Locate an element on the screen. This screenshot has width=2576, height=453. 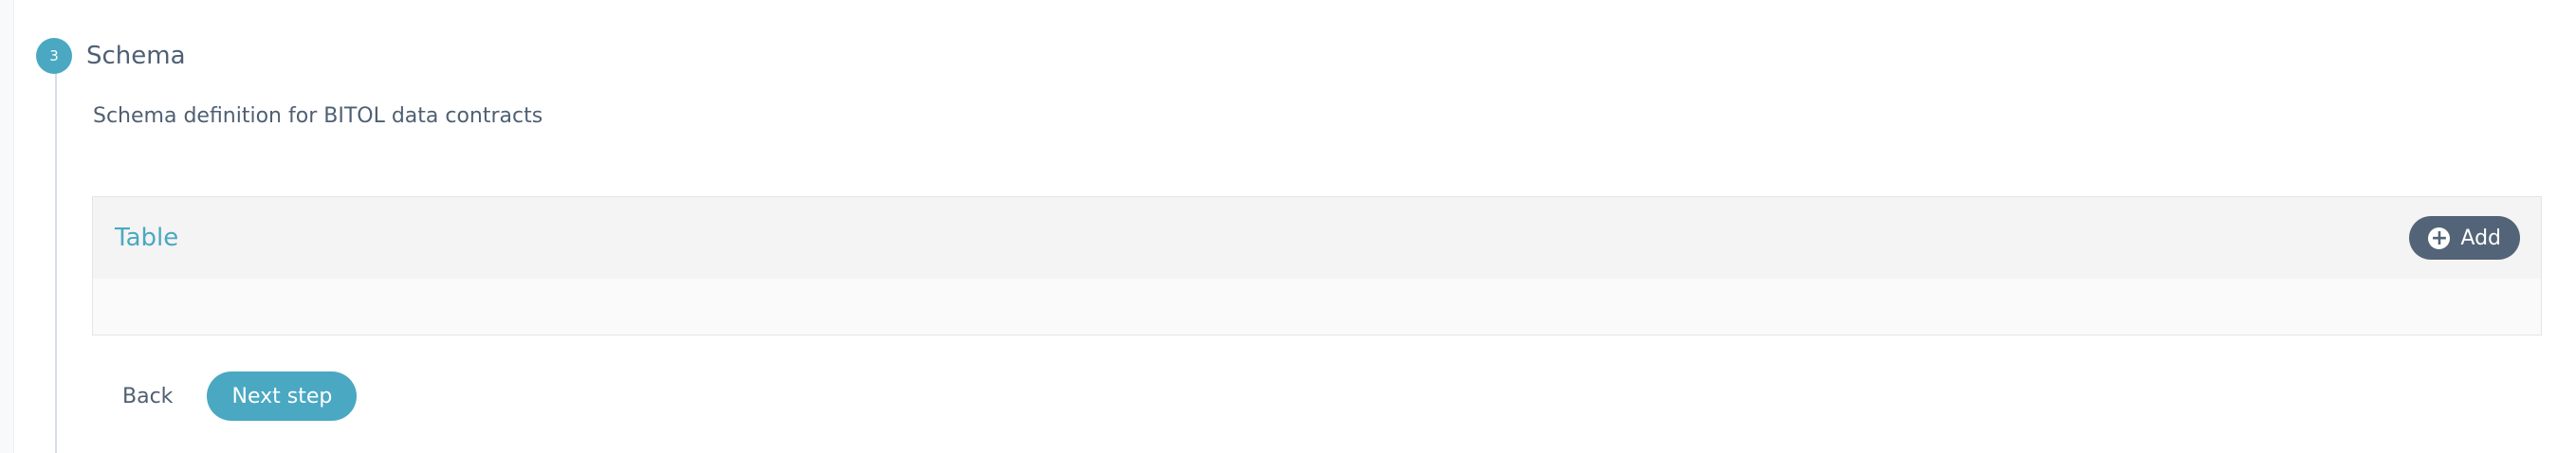
timeline-line is located at coordinates (56, 260).